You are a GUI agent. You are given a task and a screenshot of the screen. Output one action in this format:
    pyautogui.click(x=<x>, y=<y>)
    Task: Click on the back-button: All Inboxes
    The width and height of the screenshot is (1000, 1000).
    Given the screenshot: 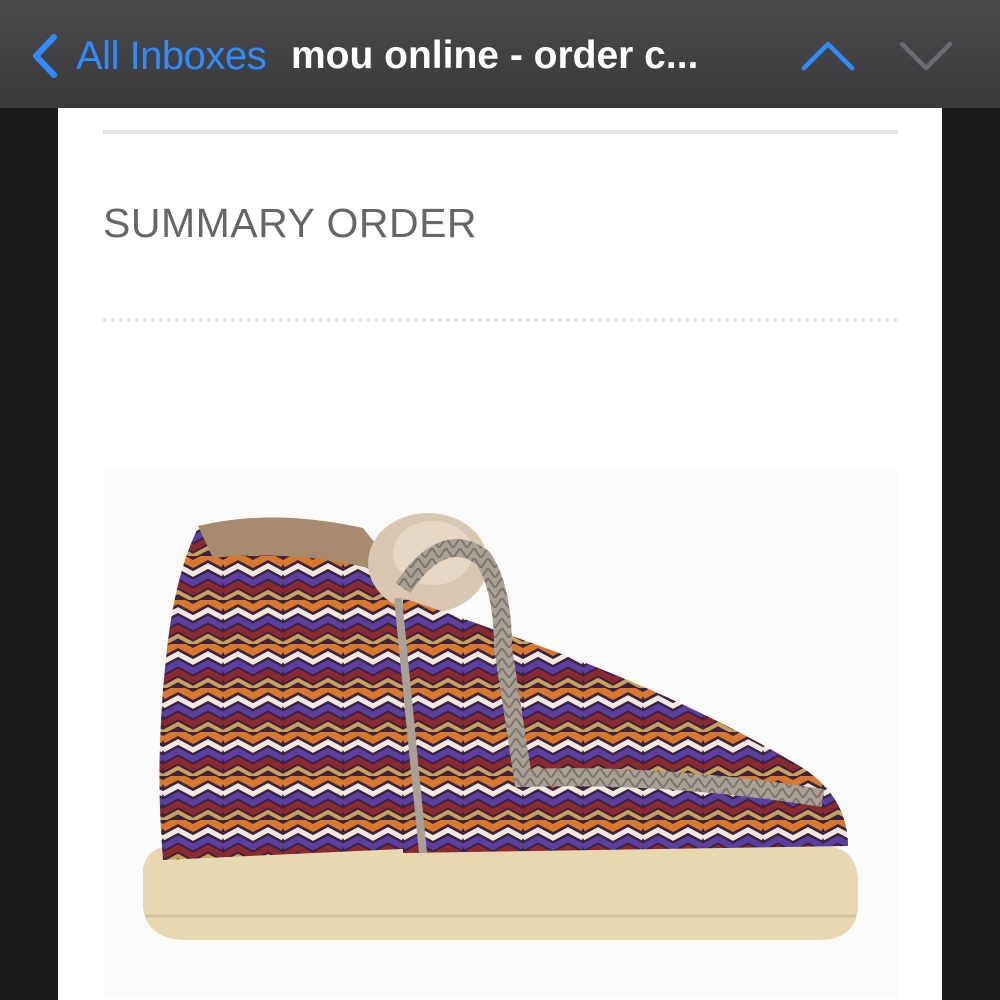 What is the action you would take?
    pyautogui.click(x=147, y=56)
    